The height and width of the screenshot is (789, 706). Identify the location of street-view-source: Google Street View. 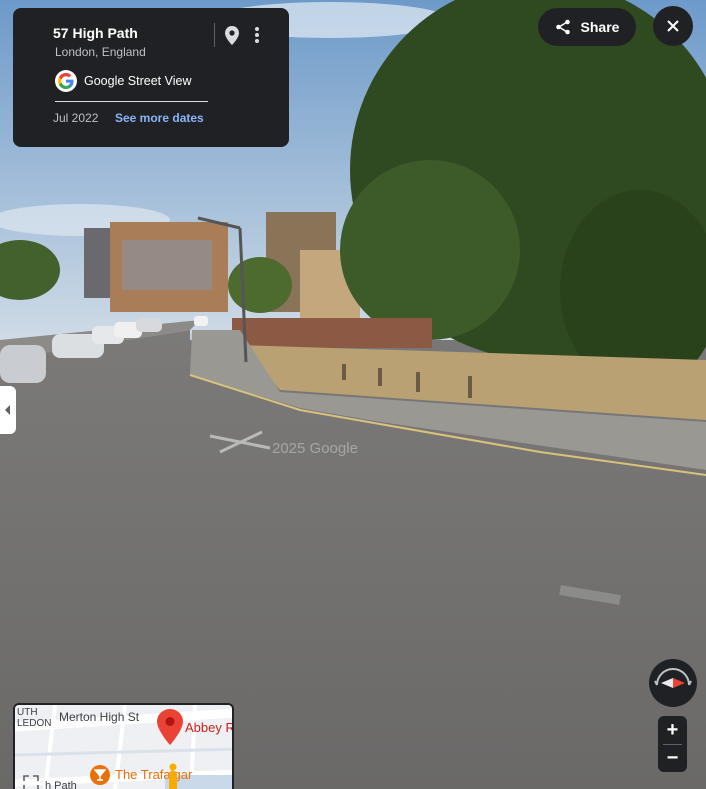
(123, 81).